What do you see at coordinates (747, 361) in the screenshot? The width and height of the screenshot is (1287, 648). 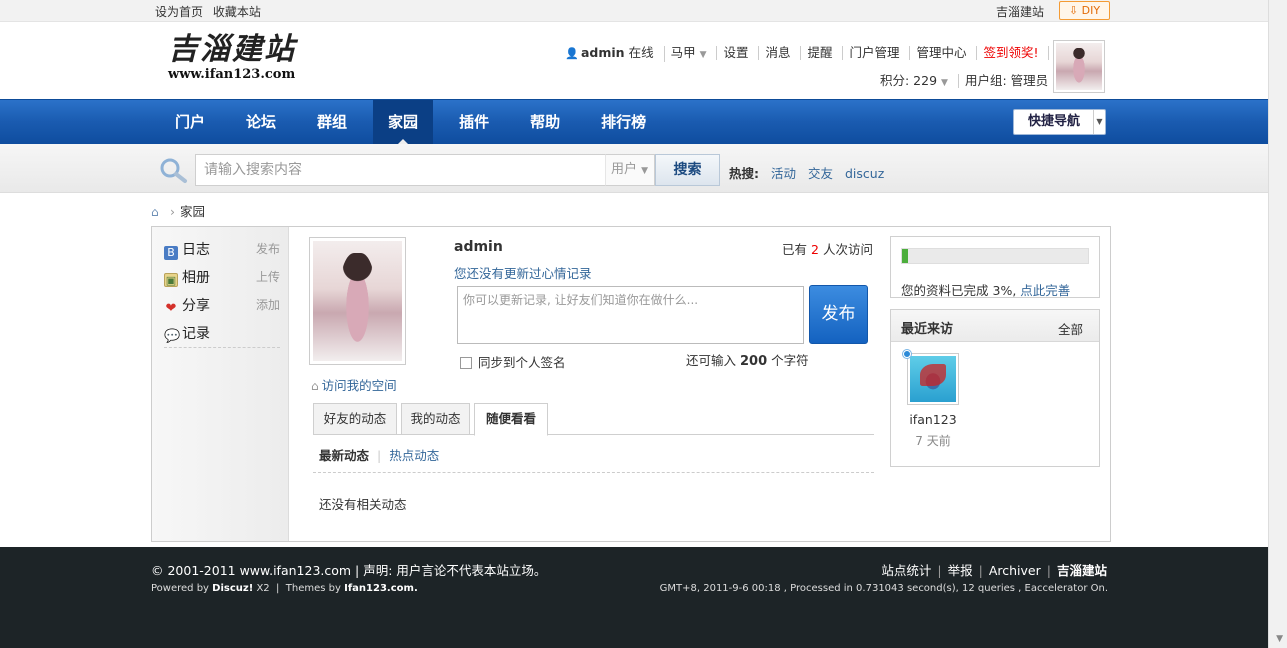 I see `remaining-chars: 还可输入 200 个字符` at bounding box center [747, 361].